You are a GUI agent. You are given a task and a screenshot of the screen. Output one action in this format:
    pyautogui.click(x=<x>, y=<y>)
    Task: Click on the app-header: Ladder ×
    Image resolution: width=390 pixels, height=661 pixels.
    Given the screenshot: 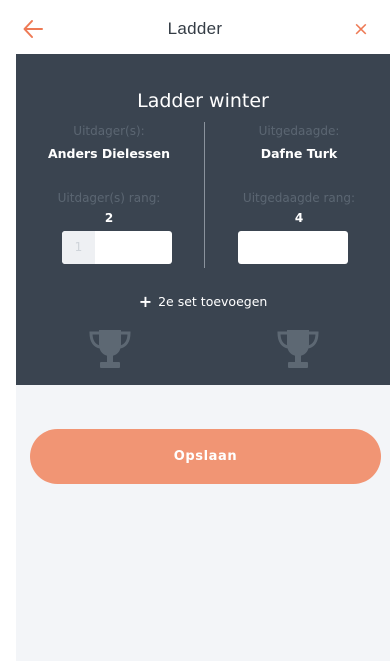 What is the action you would take?
    pyautogui.click(x=195, y=28)
    